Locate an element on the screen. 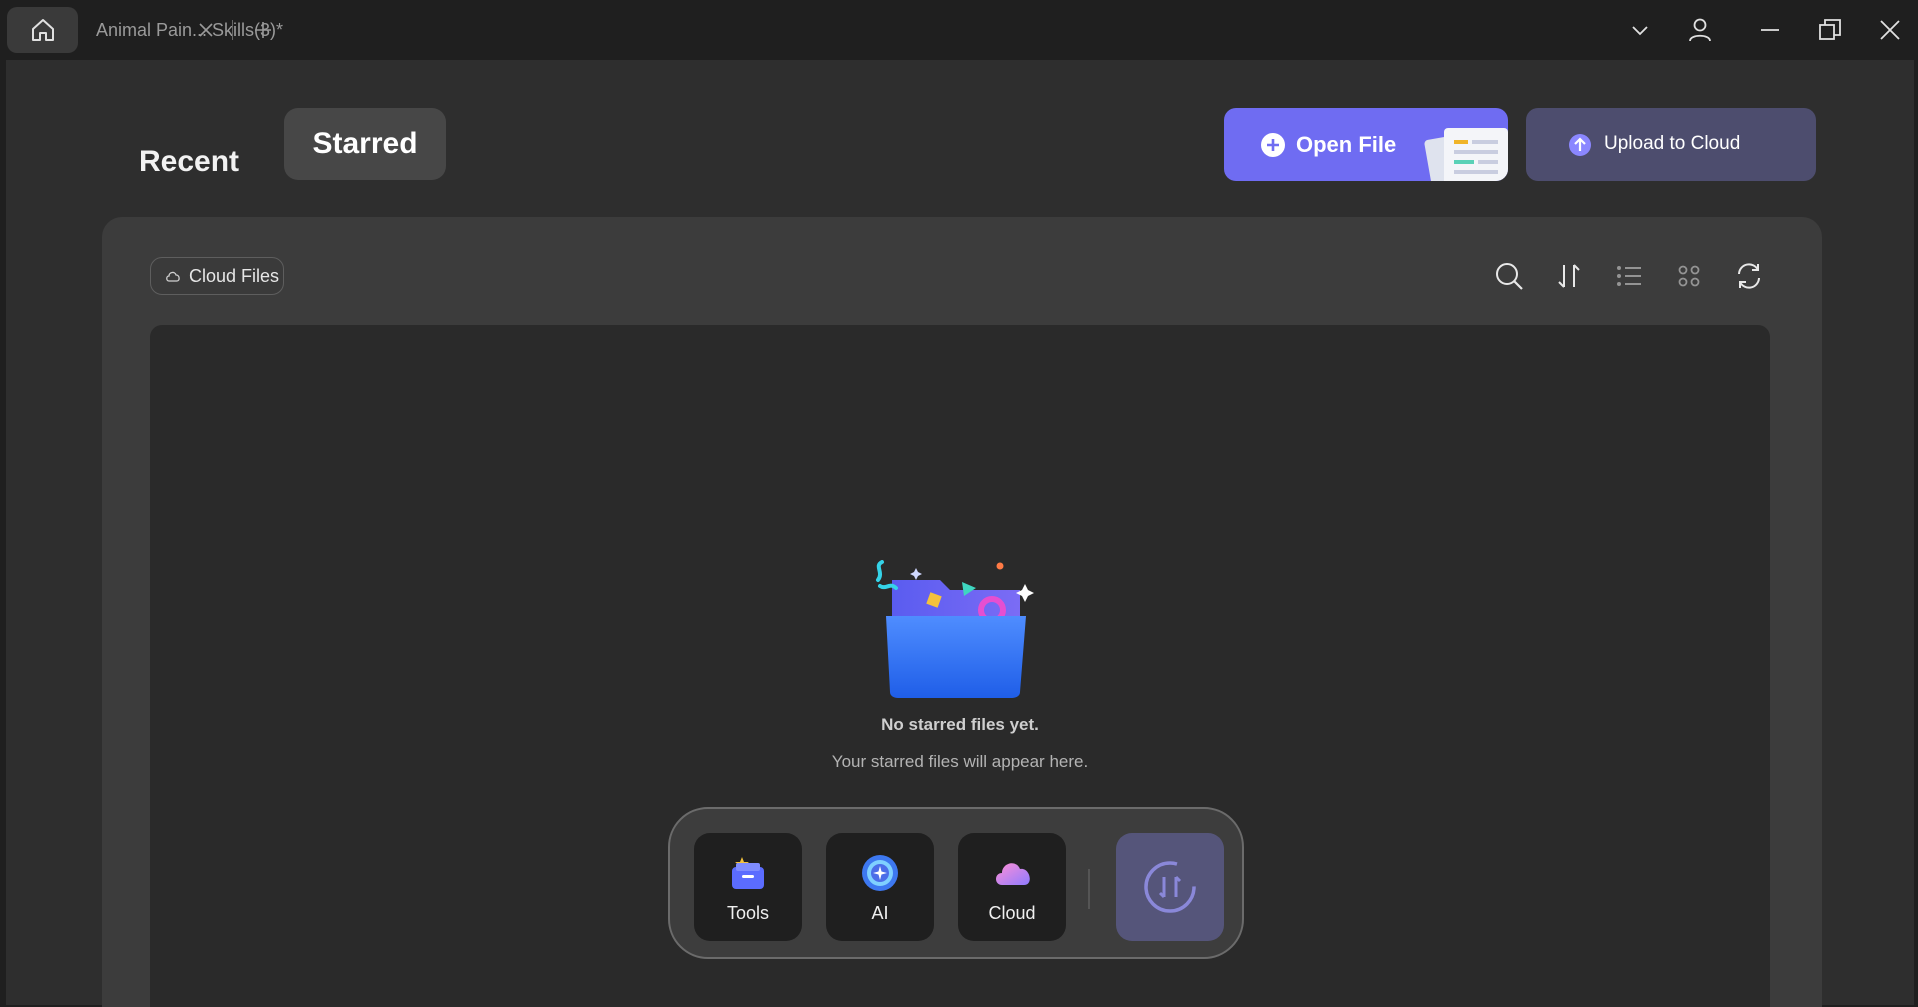 The image size is (1918, 1007). tab-recent: Recent is located at coordinates (189, 162).